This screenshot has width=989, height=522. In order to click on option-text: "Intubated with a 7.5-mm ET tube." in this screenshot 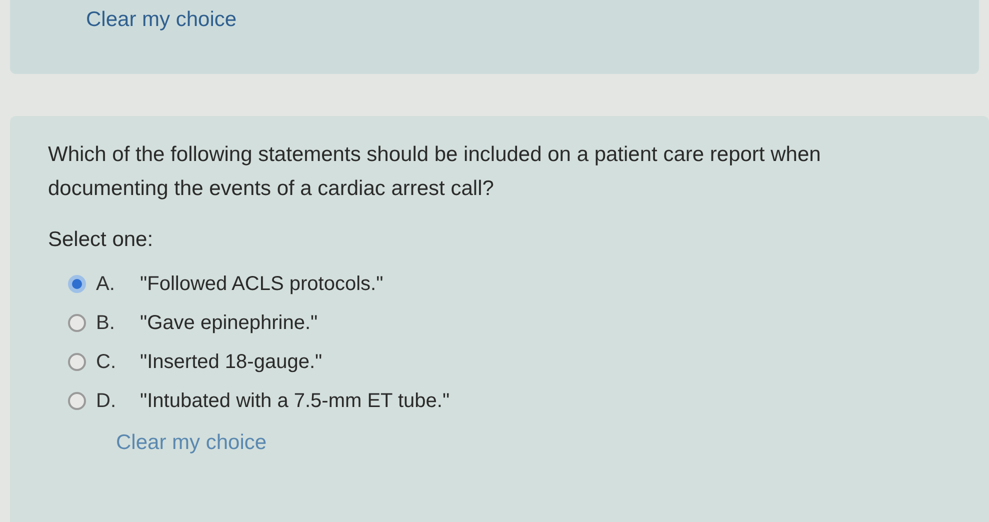, I will do `click(295, 401)`.